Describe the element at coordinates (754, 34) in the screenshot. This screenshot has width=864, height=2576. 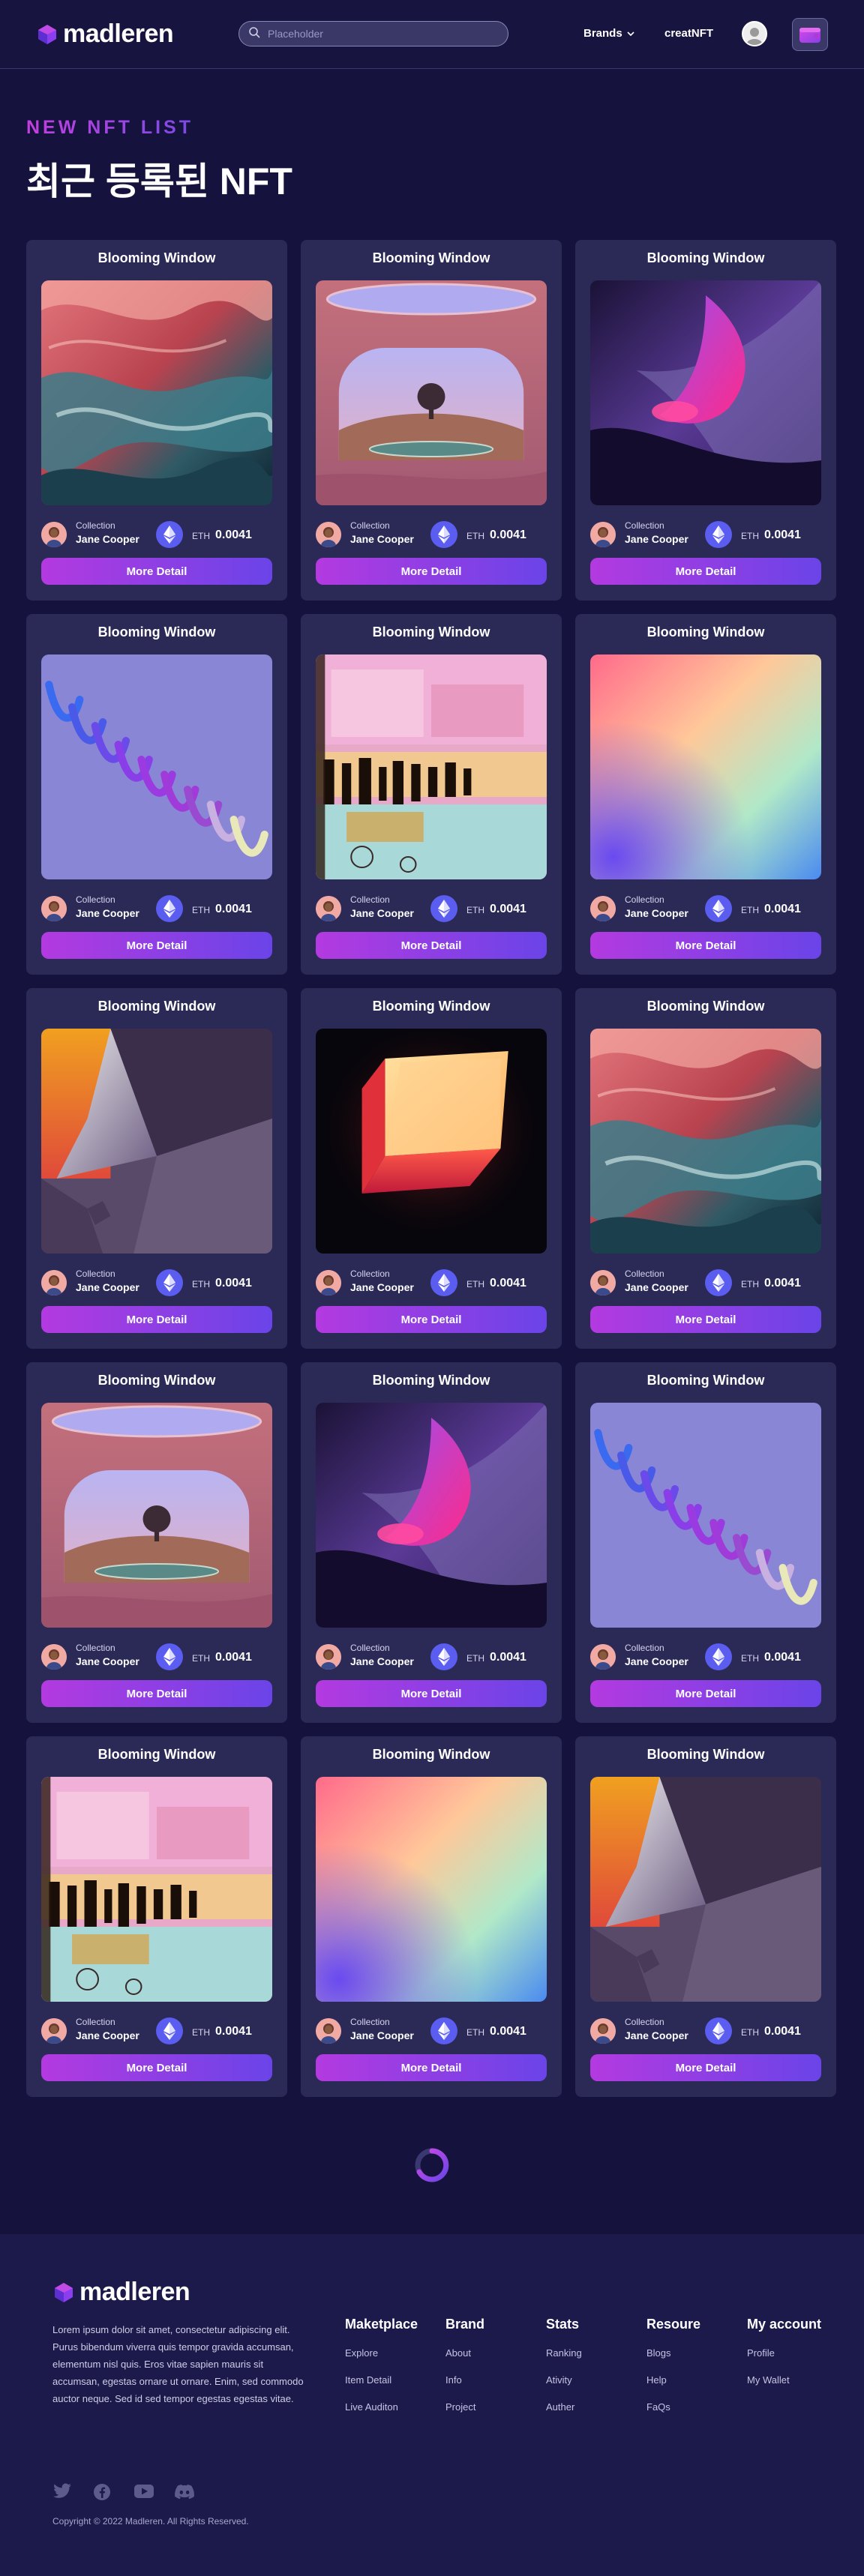
I see `user-avatar-button` at that location.